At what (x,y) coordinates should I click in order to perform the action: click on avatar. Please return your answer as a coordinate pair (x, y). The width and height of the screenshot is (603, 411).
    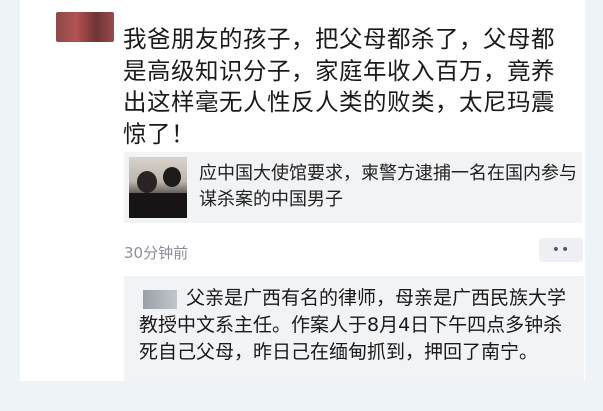
    Looking at the image, I should click on (85, 27).